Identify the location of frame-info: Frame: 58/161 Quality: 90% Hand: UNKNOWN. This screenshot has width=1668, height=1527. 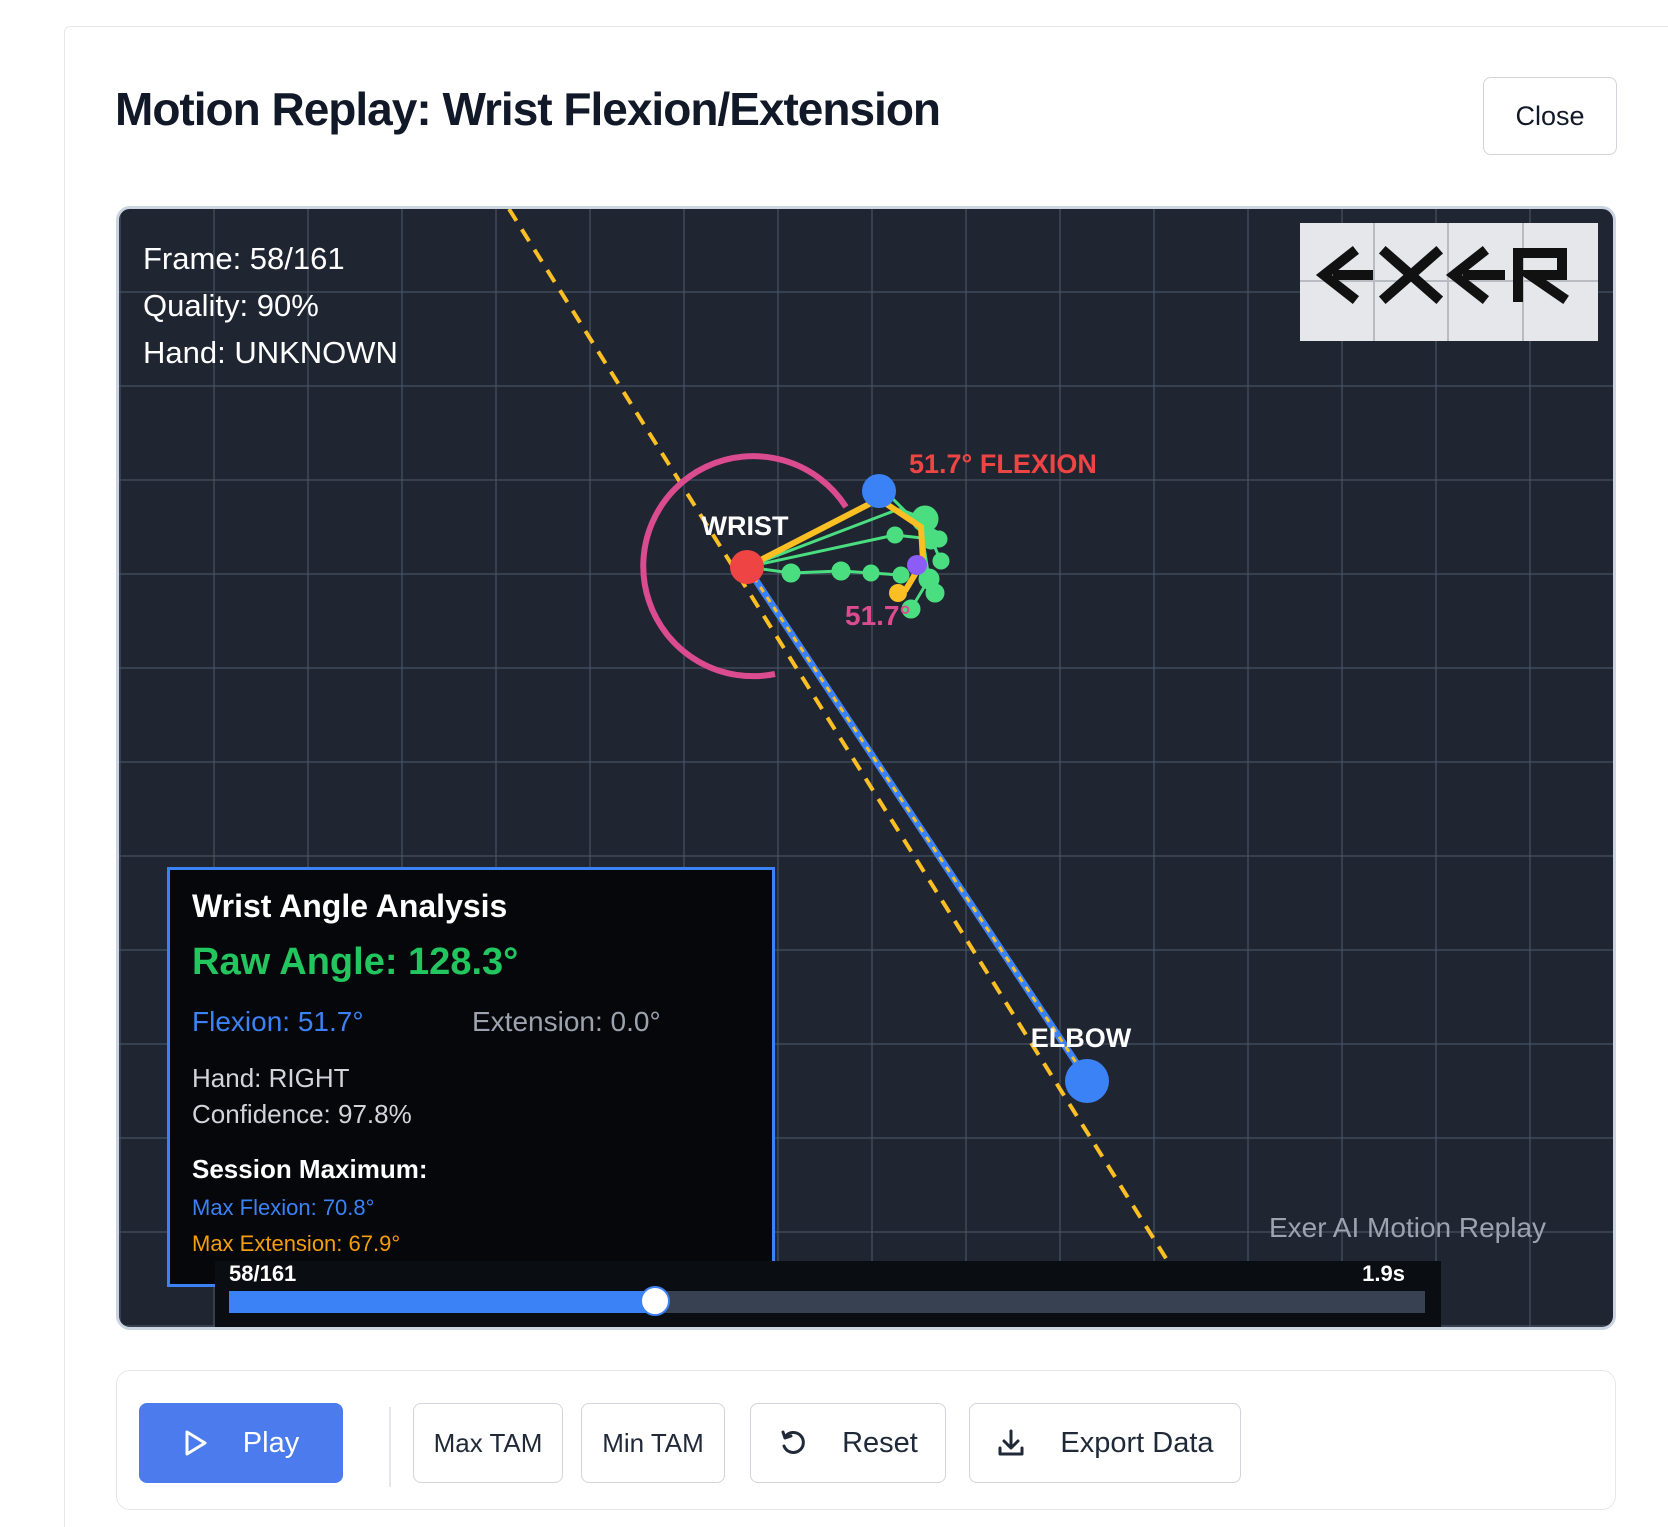
(270, 305).